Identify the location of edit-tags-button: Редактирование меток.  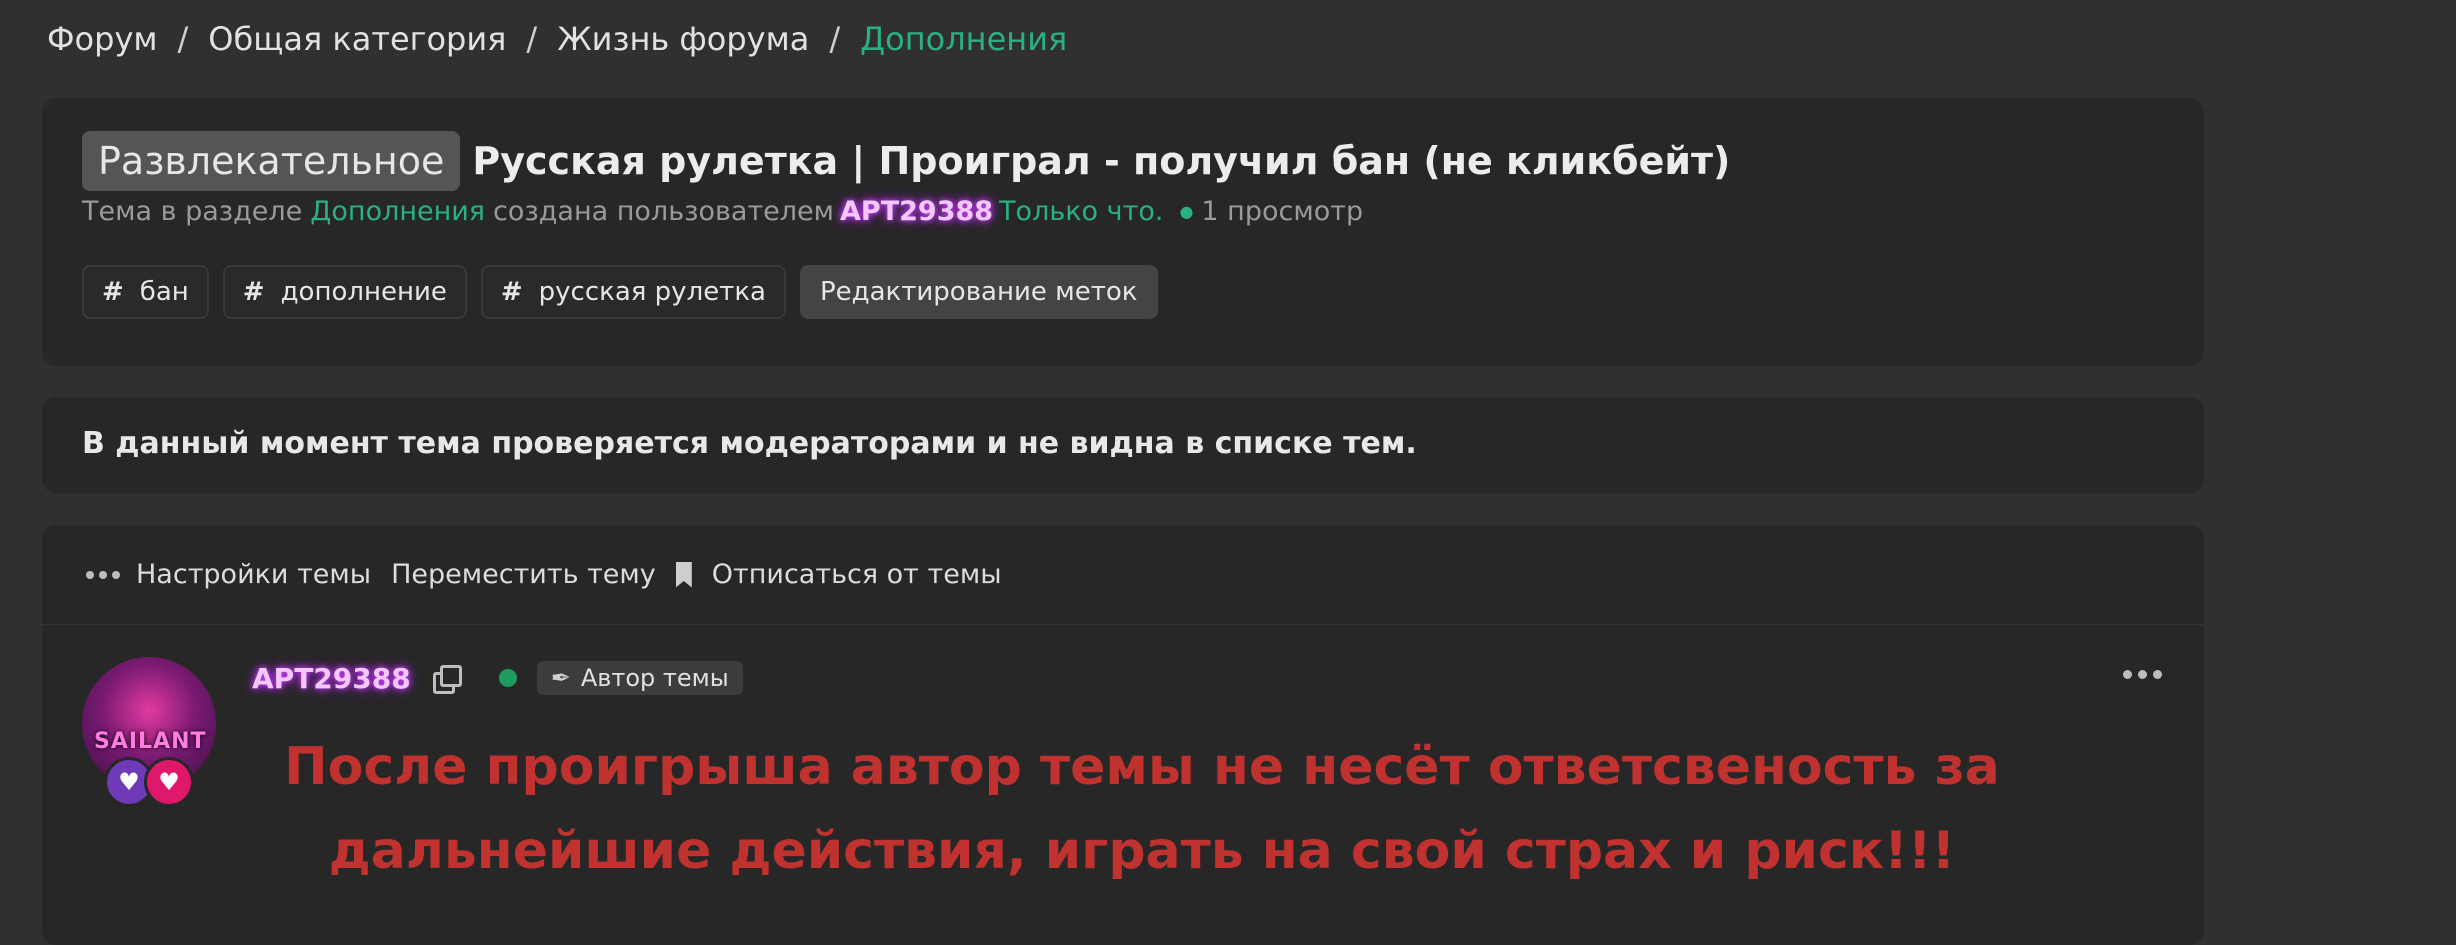
(978, 292).